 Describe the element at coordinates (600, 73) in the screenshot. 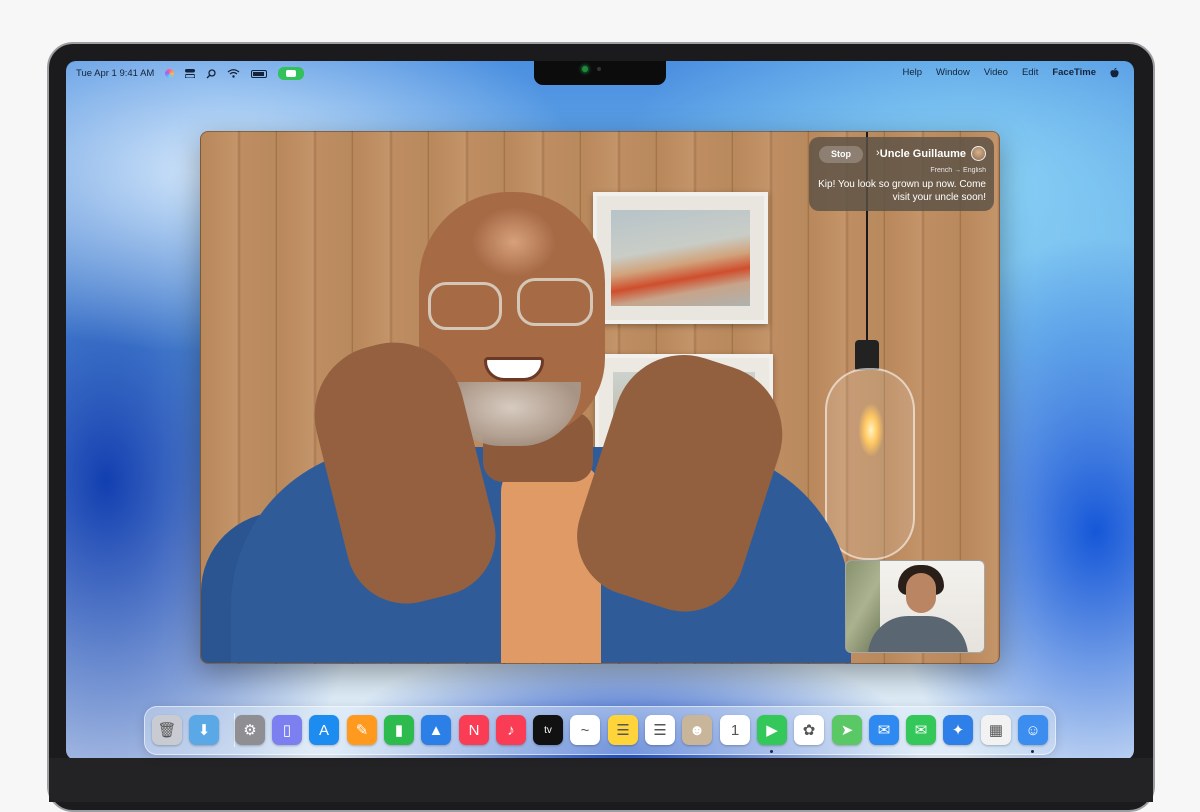

I see `camera-notch` at that location.